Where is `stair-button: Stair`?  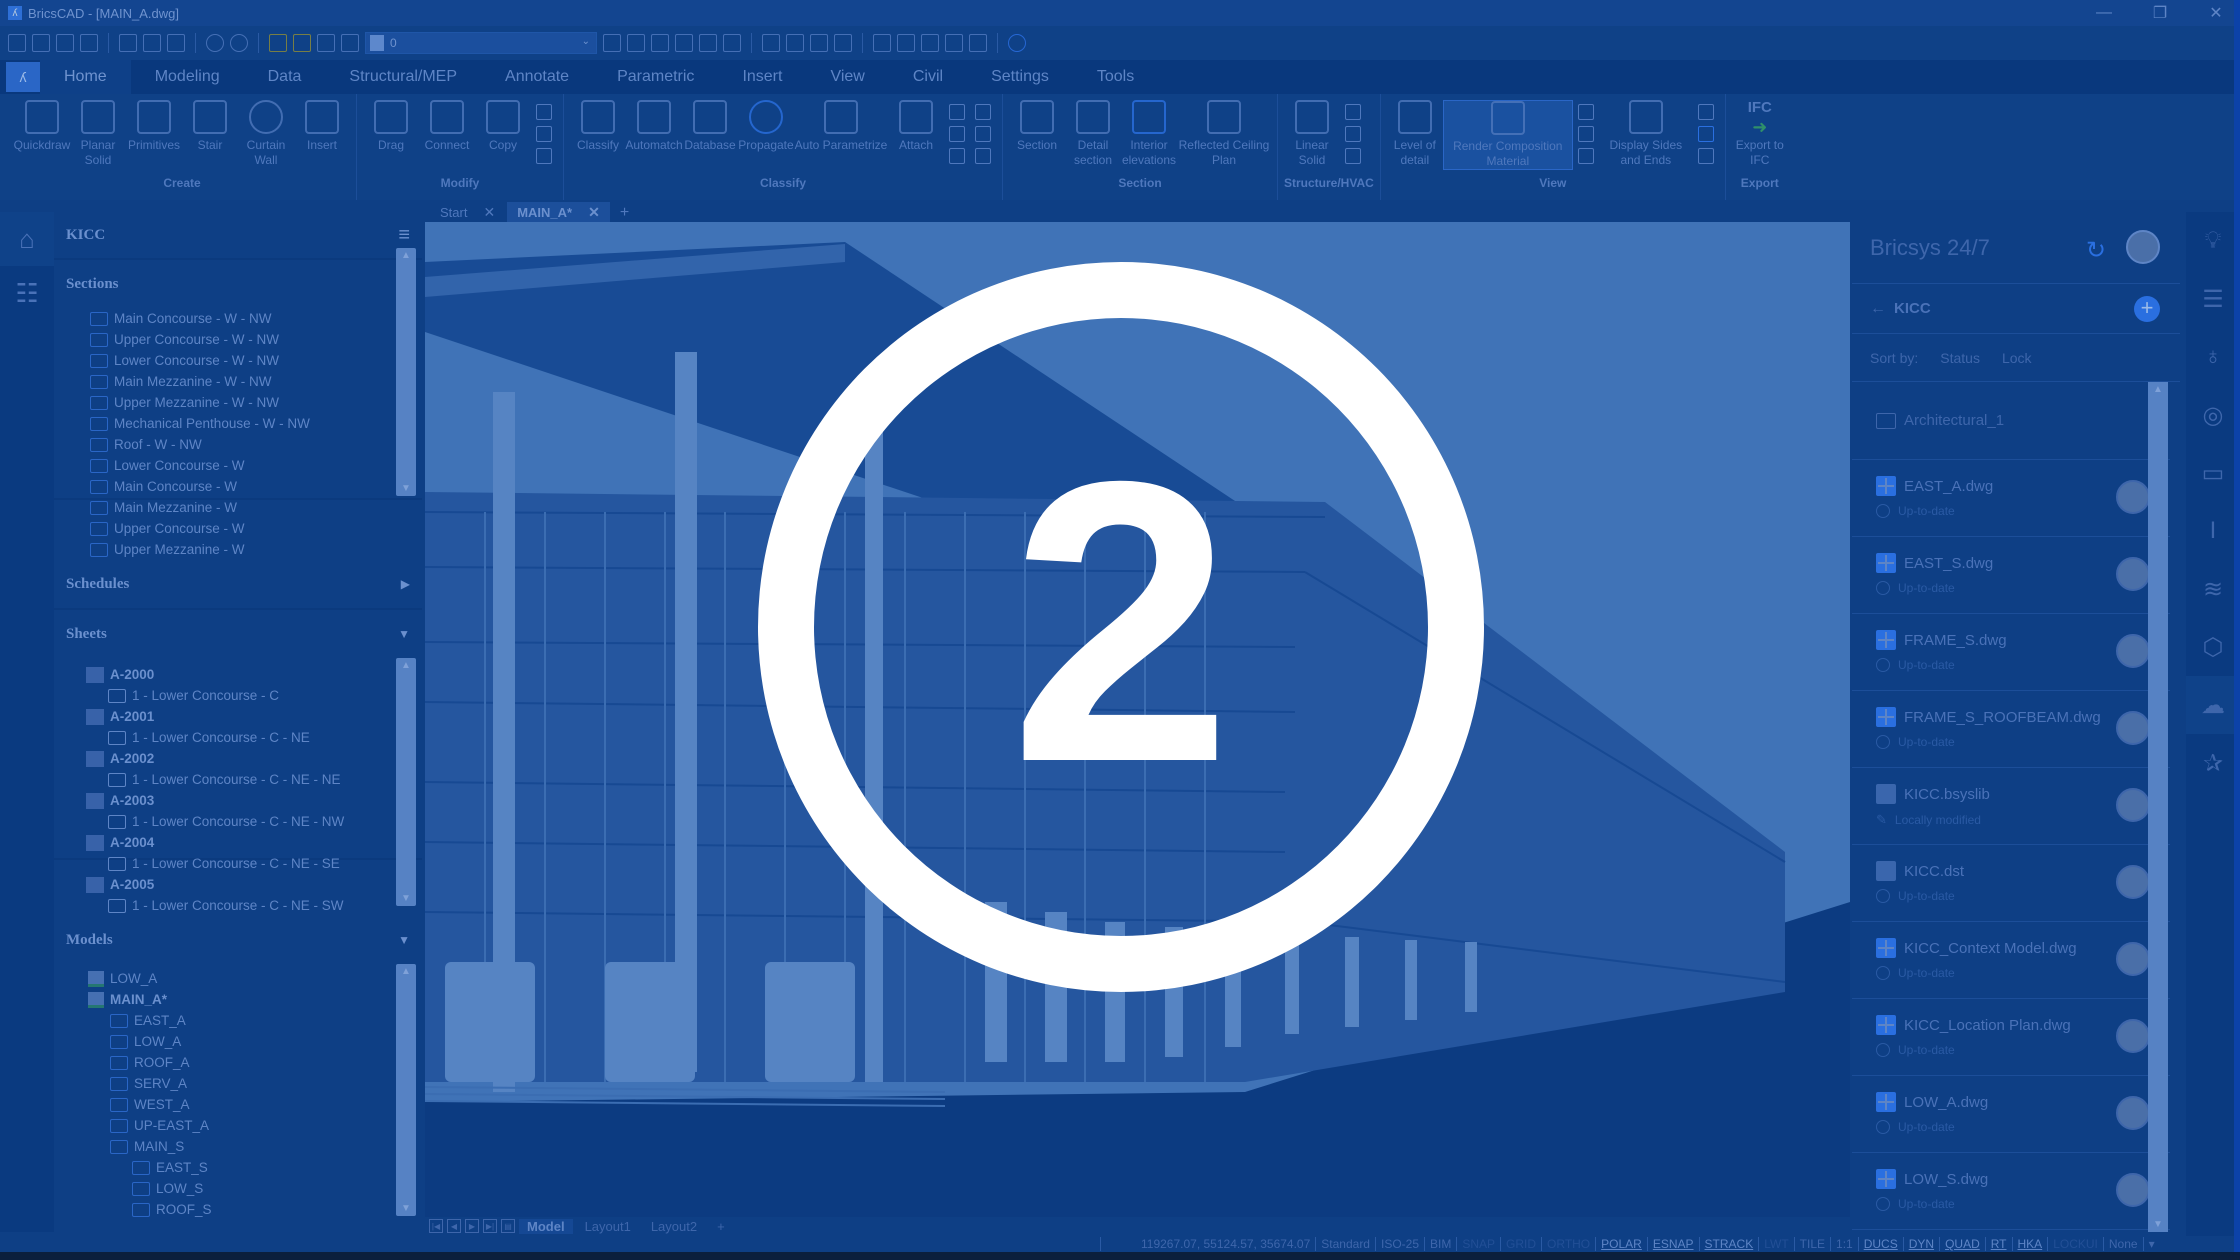
stair-button: Stair is located at coordinates (210, 126).